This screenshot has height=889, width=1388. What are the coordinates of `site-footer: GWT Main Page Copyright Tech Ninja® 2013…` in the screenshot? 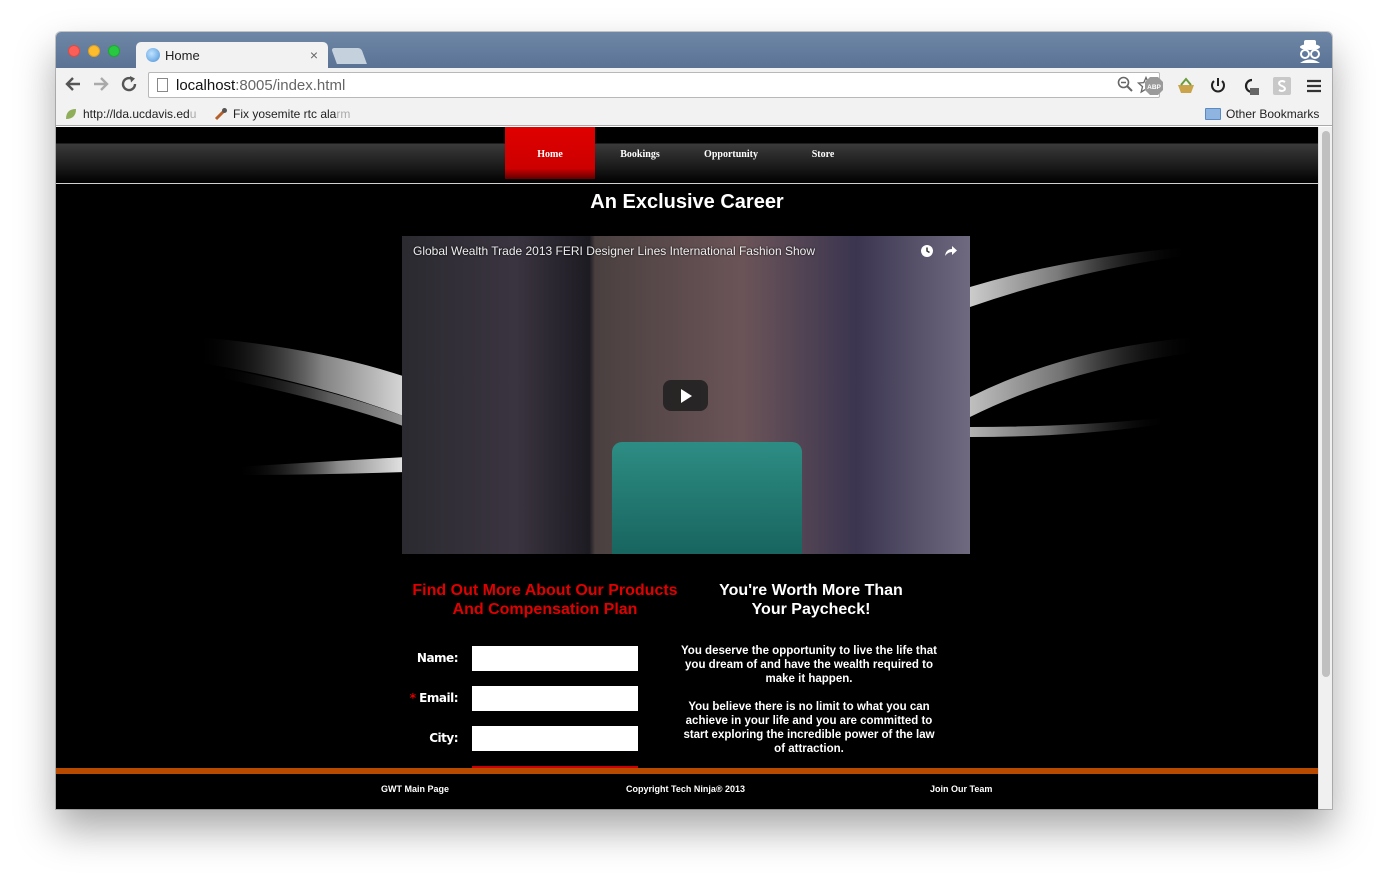 It's located at (687, 791).